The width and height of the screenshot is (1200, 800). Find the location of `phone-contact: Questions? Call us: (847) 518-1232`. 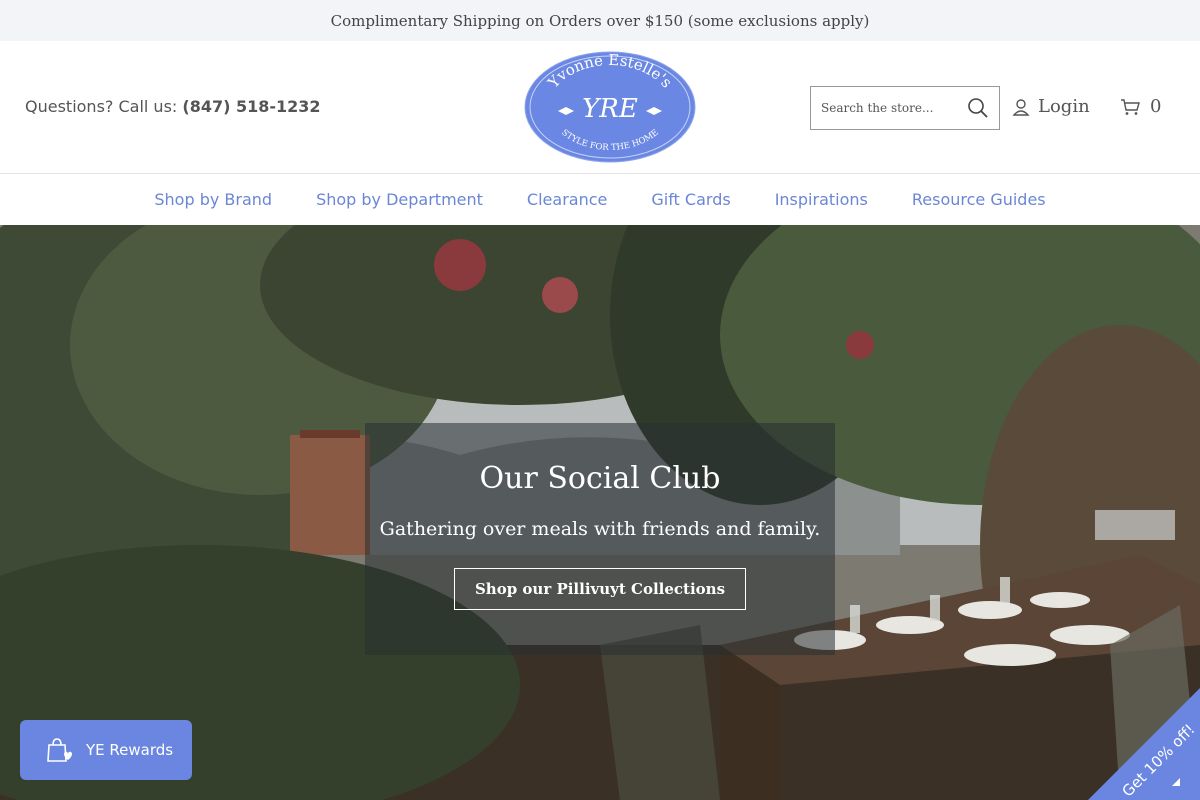

phone-contact: Questions? Call us: (847) 518-1232 is located at coordinates (173, 106).